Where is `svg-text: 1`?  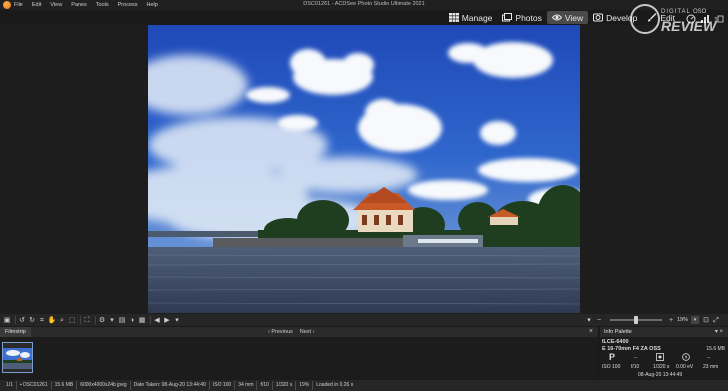
svg-text: 1 is located at coordinates (716, 20).